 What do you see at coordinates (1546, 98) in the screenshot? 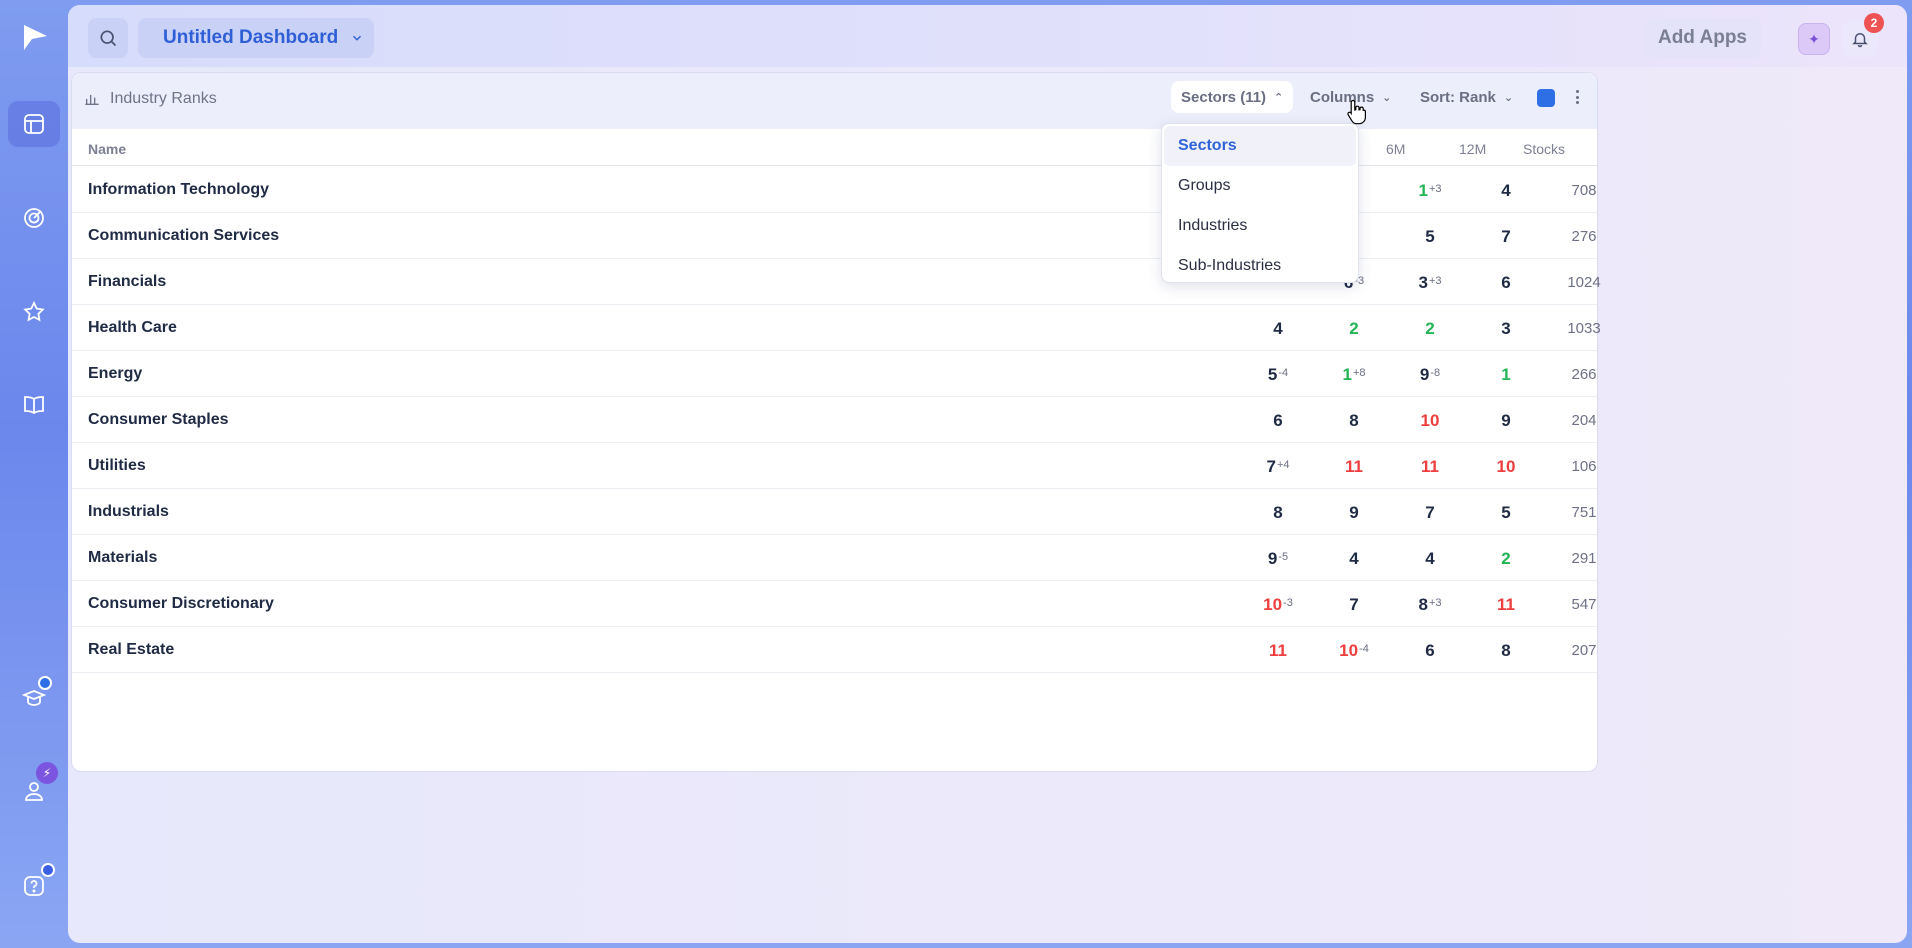
I see `color-swatch-button` at bounding box center [1546, 98].